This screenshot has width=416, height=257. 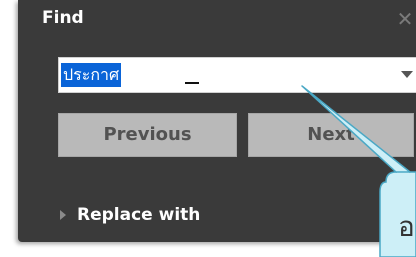 What do you see at coordinates (406, 226) in the screenshot?
I see `callout-text: อ` at bounding box center [406, 226].